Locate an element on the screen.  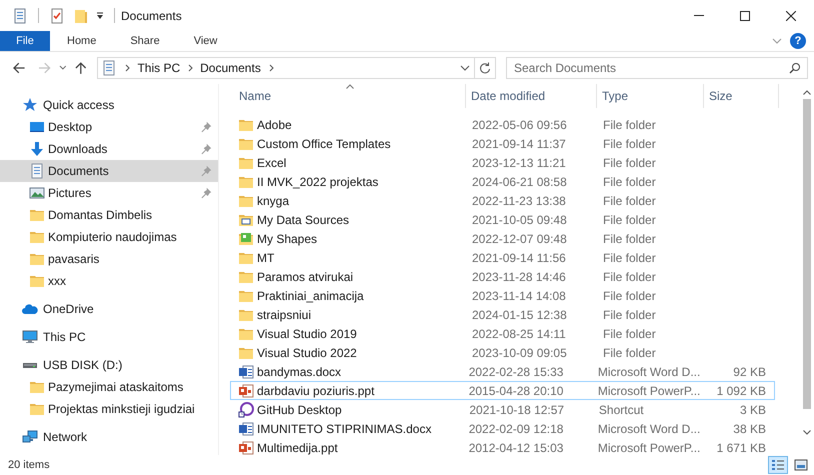
file-name: darbdaviu poziuris.ppt is located at coordinates (315, 391).